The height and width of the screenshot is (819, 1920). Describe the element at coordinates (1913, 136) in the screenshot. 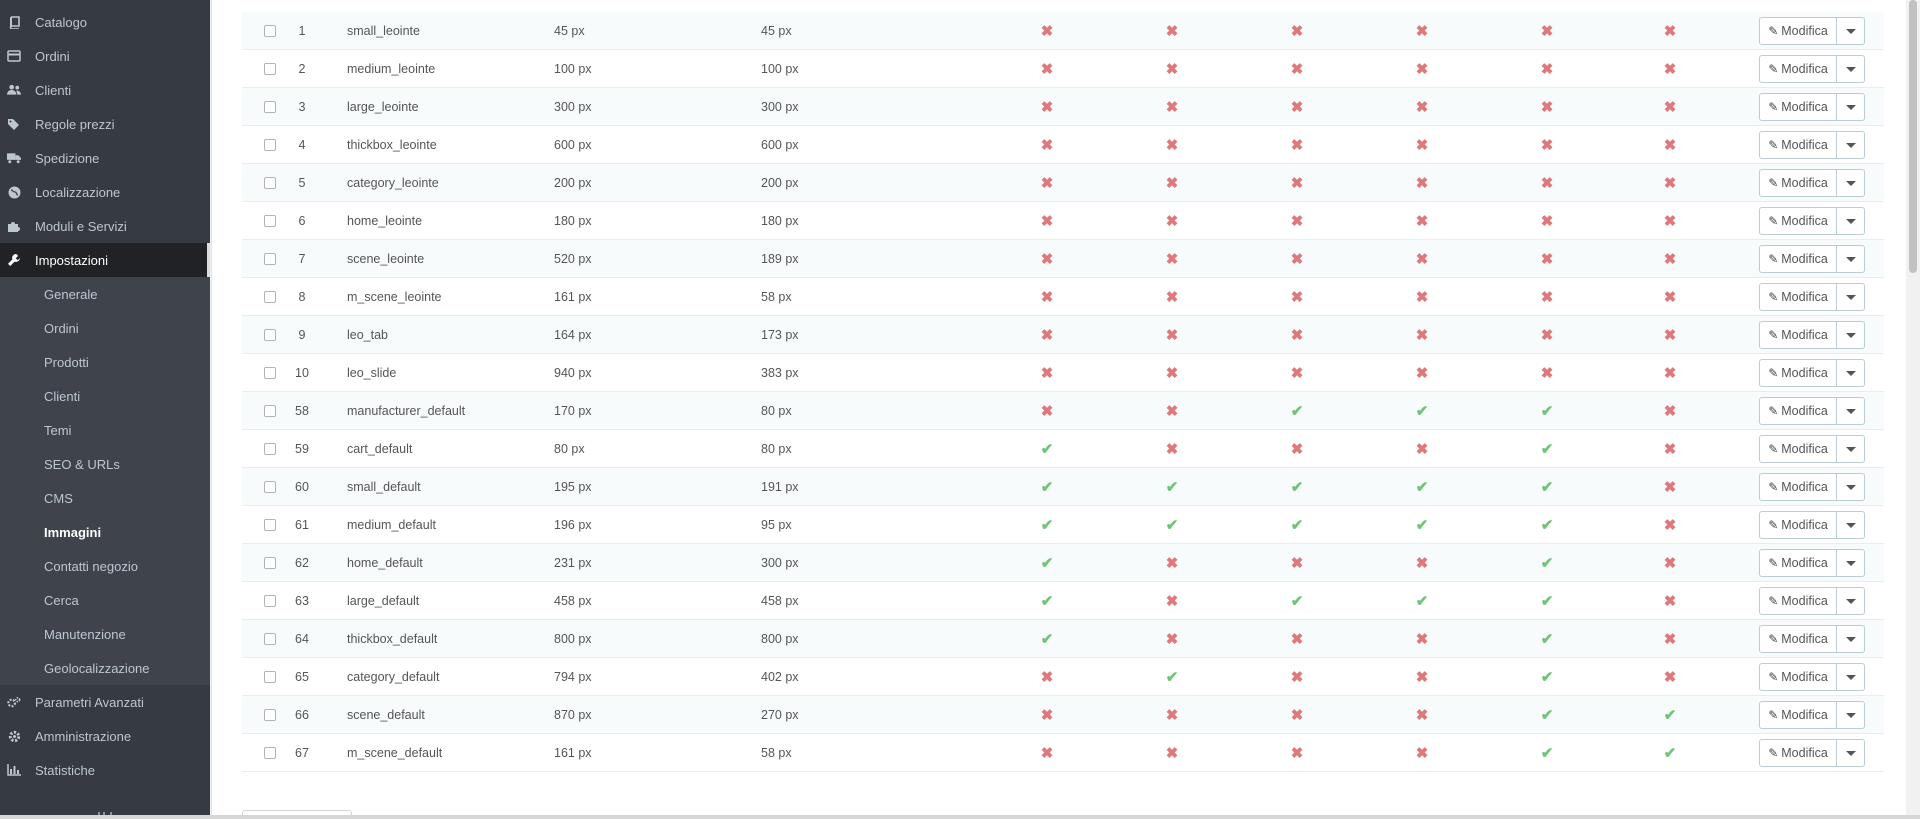

I see `scrollbar-thumb` at that location.